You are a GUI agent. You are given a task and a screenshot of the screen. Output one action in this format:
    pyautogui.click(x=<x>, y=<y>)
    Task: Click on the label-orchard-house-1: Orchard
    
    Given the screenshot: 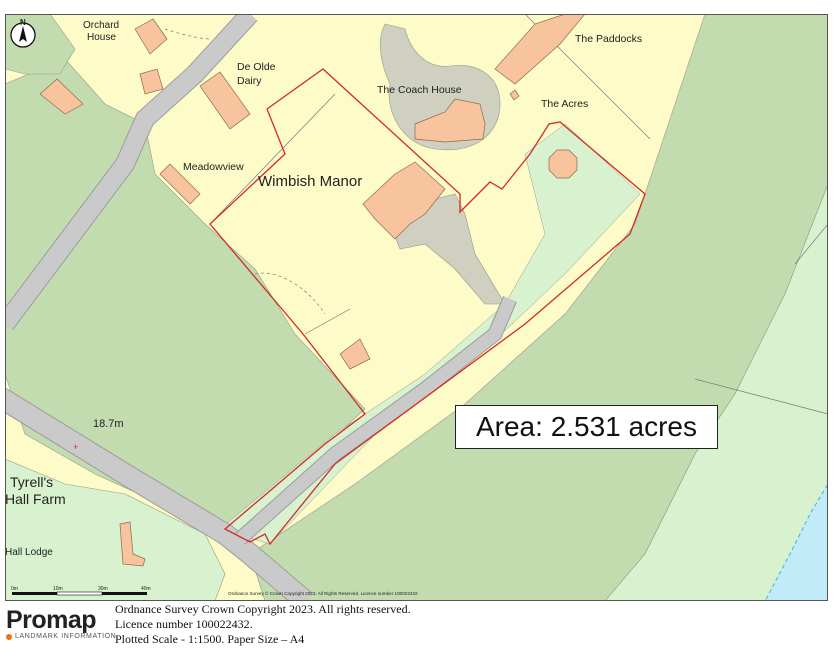 What is the action you would take?
    pyautogui.click(x=101, y=25)
    